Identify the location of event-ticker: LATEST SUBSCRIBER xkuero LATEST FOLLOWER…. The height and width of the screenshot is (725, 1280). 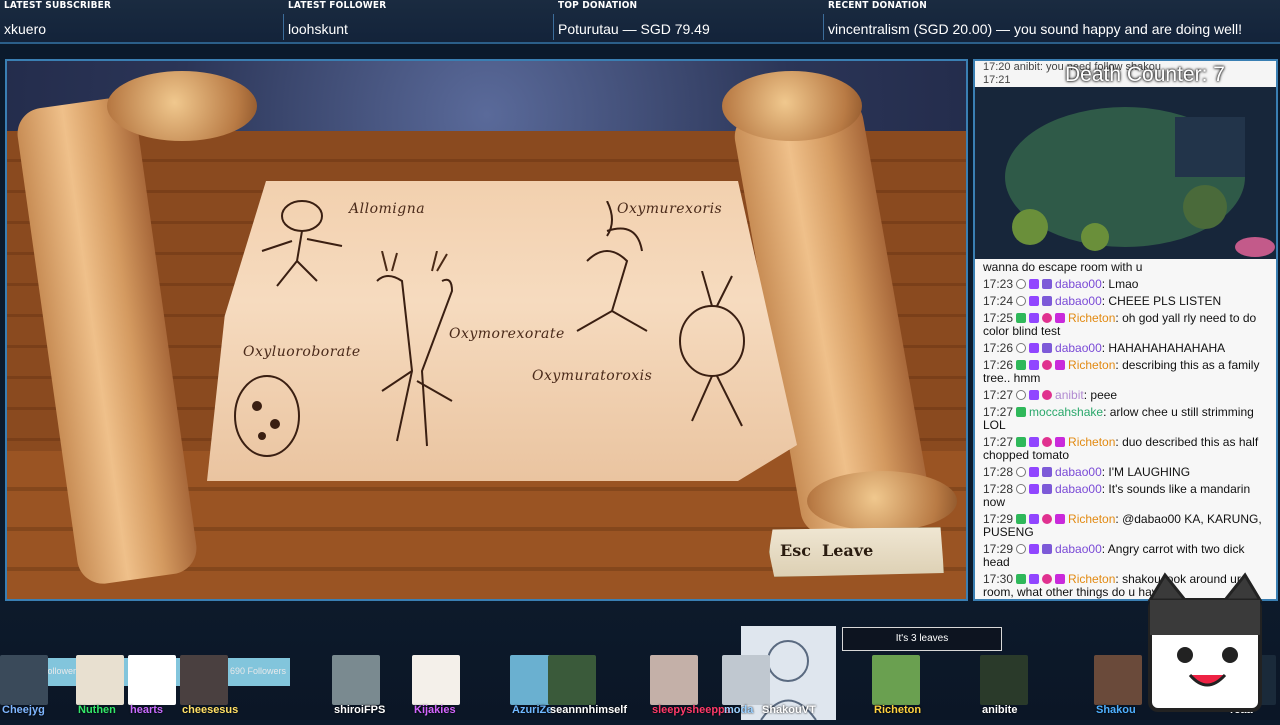
(640, 22).